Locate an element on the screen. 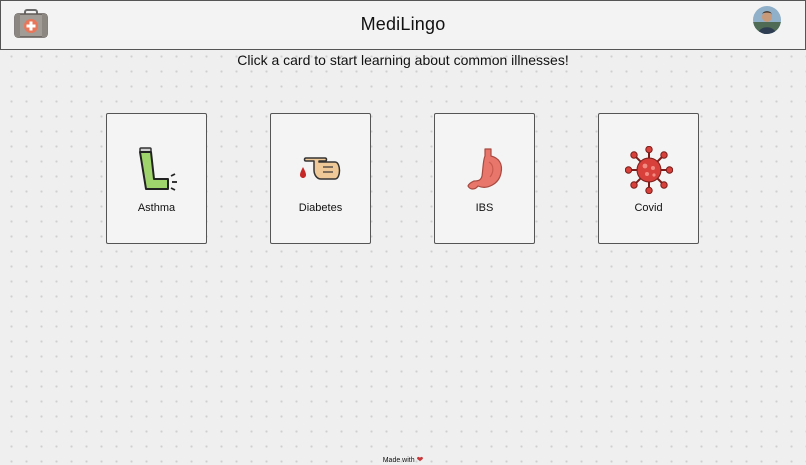 The image size is (806, 465). card-covid: Covid is located at coordinates (648, 178).